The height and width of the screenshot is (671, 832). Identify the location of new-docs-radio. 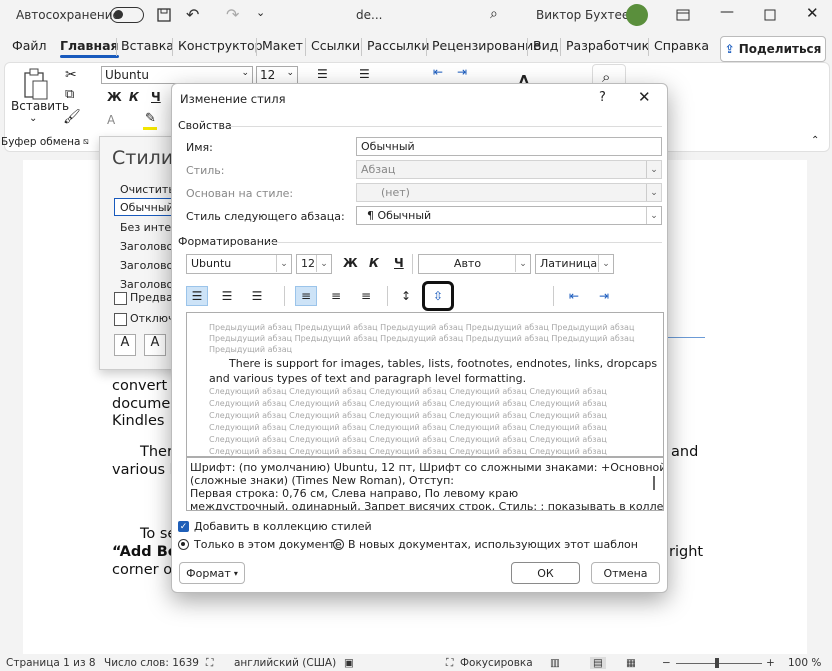
(338, 544).